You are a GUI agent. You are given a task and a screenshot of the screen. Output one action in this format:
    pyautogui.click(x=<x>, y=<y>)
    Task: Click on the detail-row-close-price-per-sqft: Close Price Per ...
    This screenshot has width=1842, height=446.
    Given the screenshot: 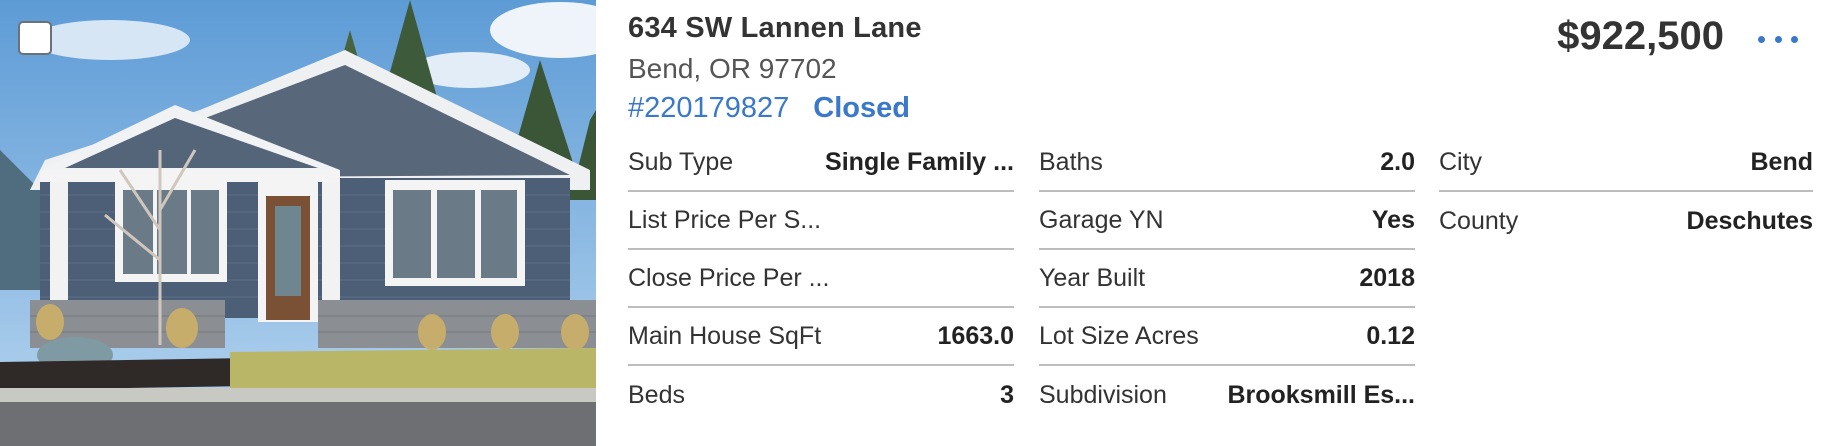 What is the action you would take?
    pyautogui.click(x=821, y=279)
    